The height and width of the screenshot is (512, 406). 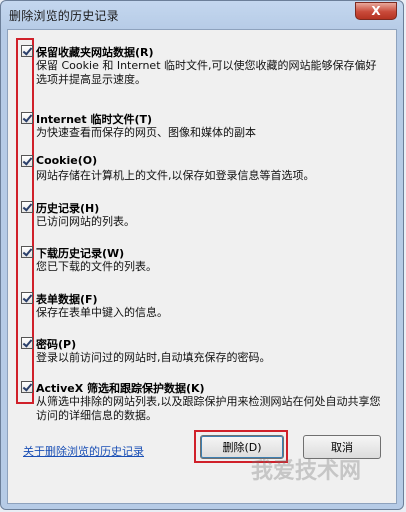 I want to click on option-description: 已访问网站的列表。, so click(x=85, y=221).